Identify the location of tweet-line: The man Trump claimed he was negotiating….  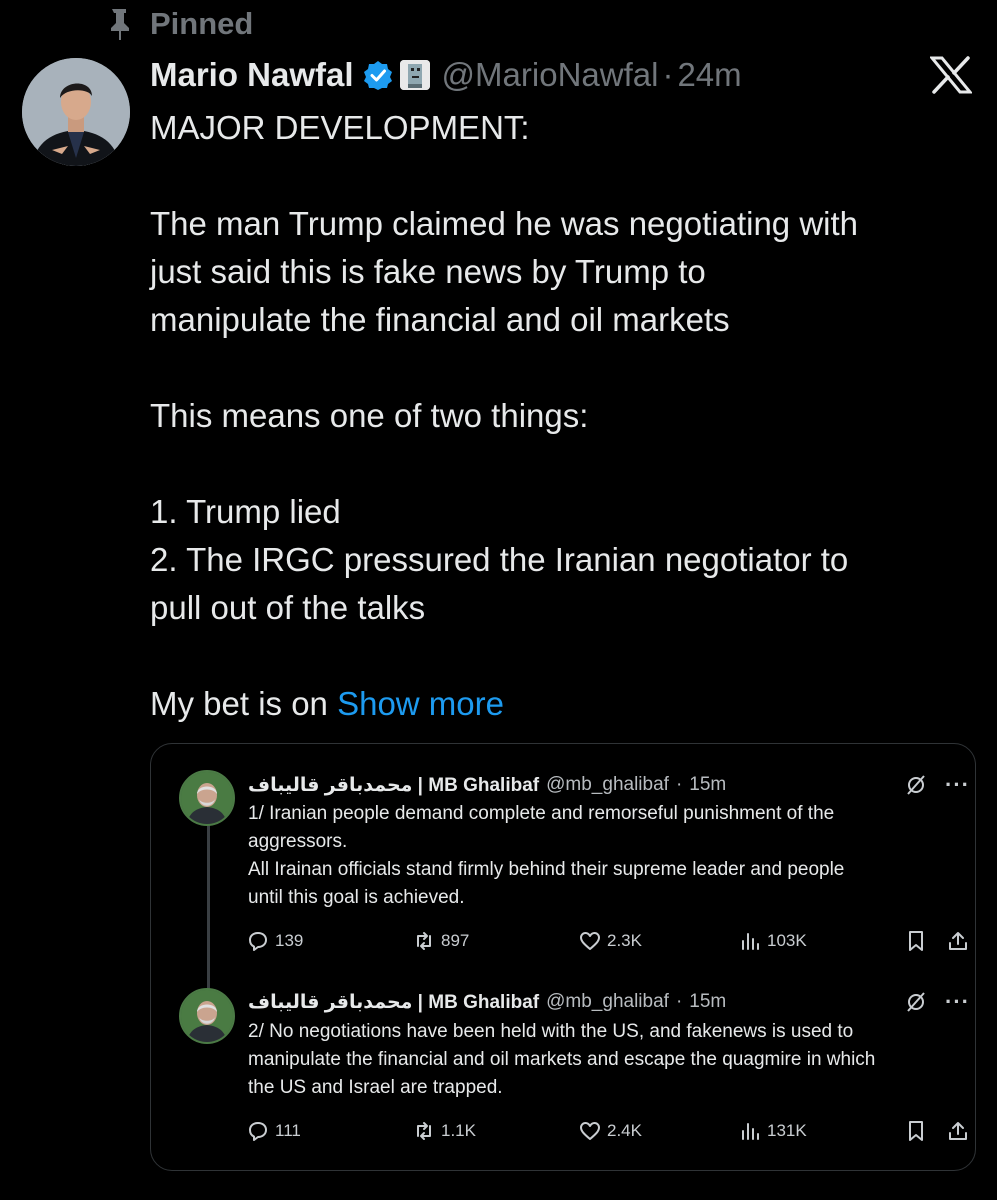
(504, 223).